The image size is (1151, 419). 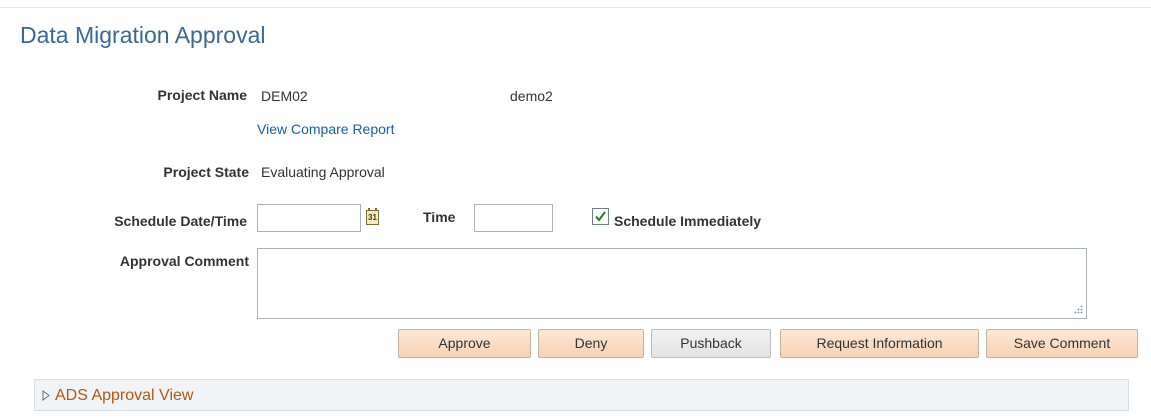 What do you see at coordinates (206, 172) in the screenshot?
I see `project-state-label: Project State` at bounding box center [206, 172].